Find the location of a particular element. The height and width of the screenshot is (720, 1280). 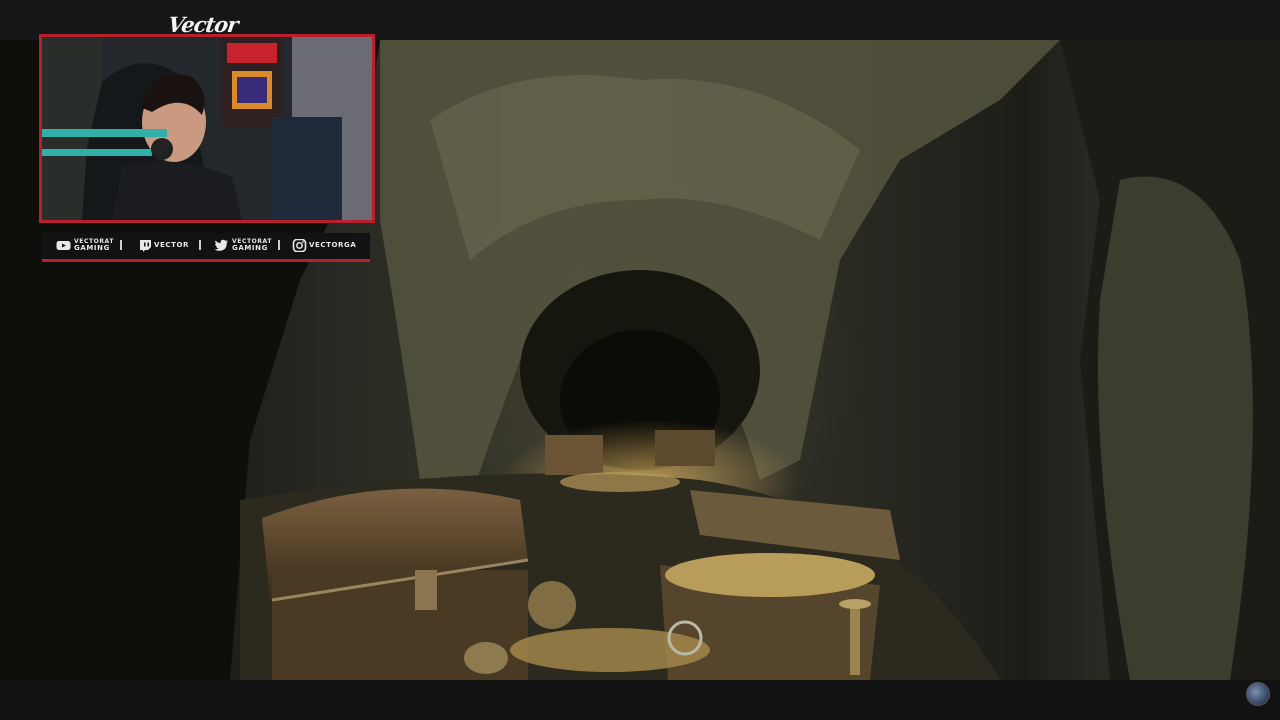

webcam-overlay is located at coordinates (207, 128).